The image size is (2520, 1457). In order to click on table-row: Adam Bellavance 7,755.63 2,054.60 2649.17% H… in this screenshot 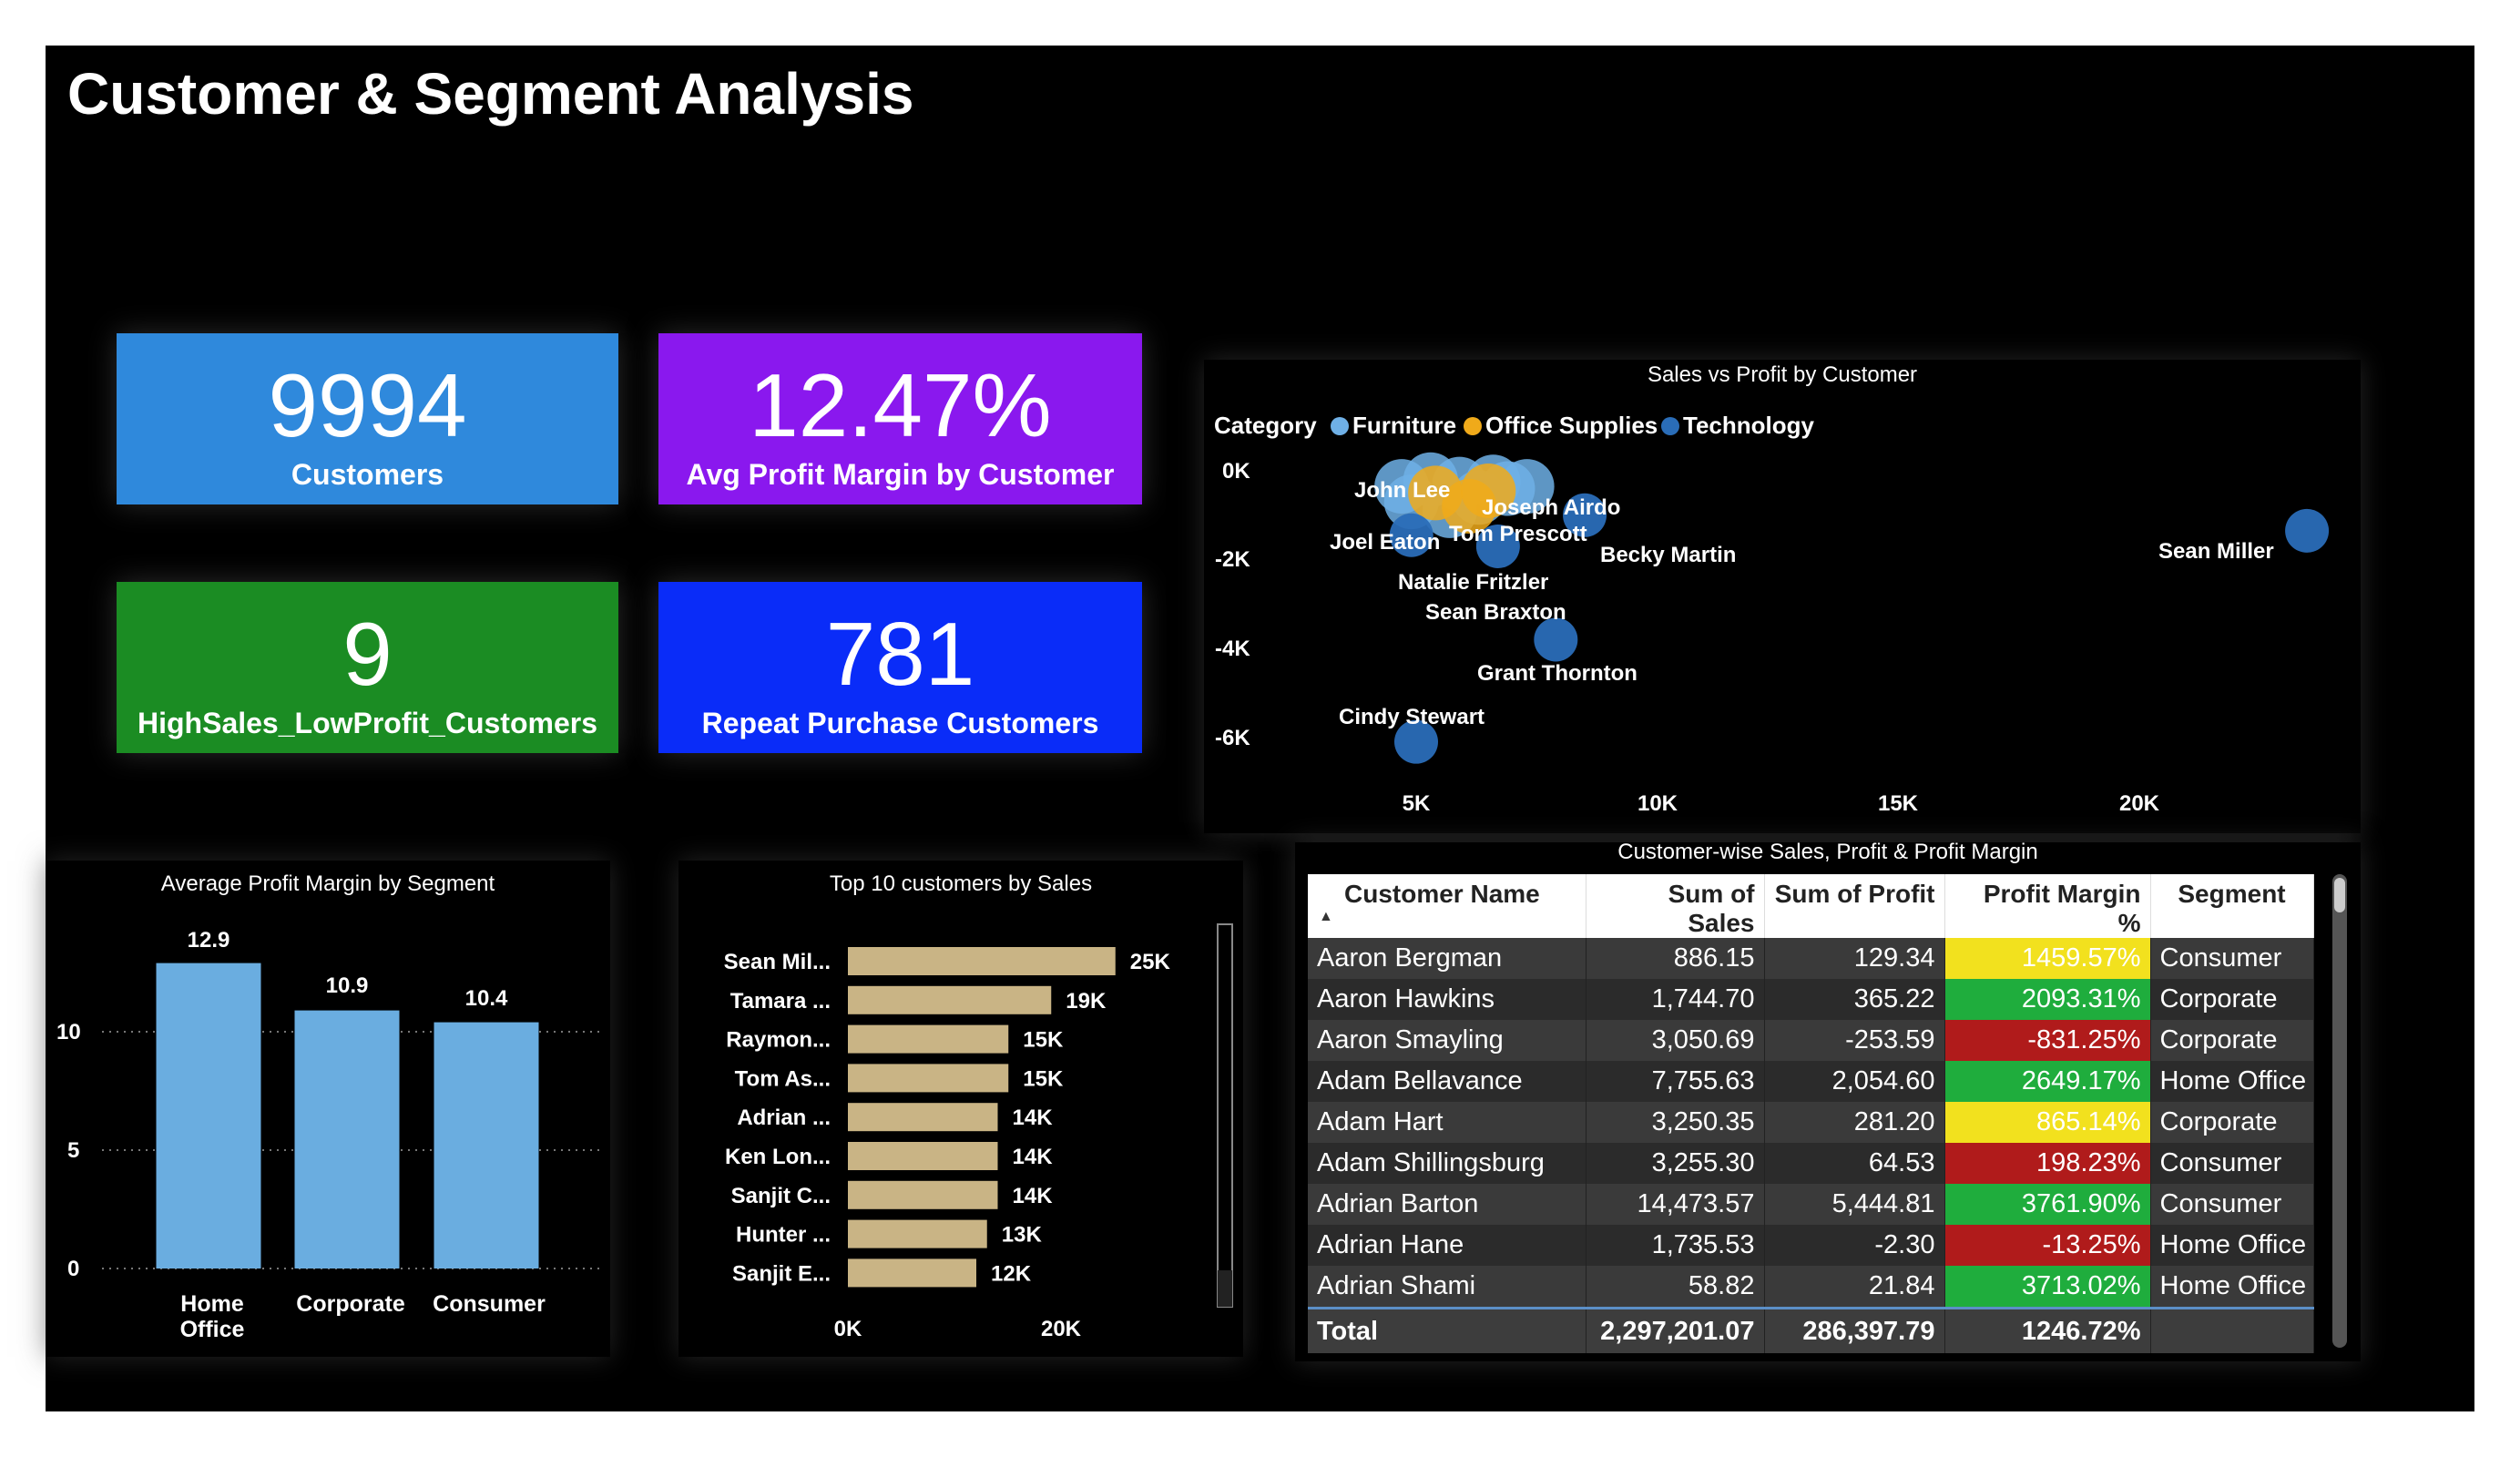, I will do `click(1811, 1081)`.